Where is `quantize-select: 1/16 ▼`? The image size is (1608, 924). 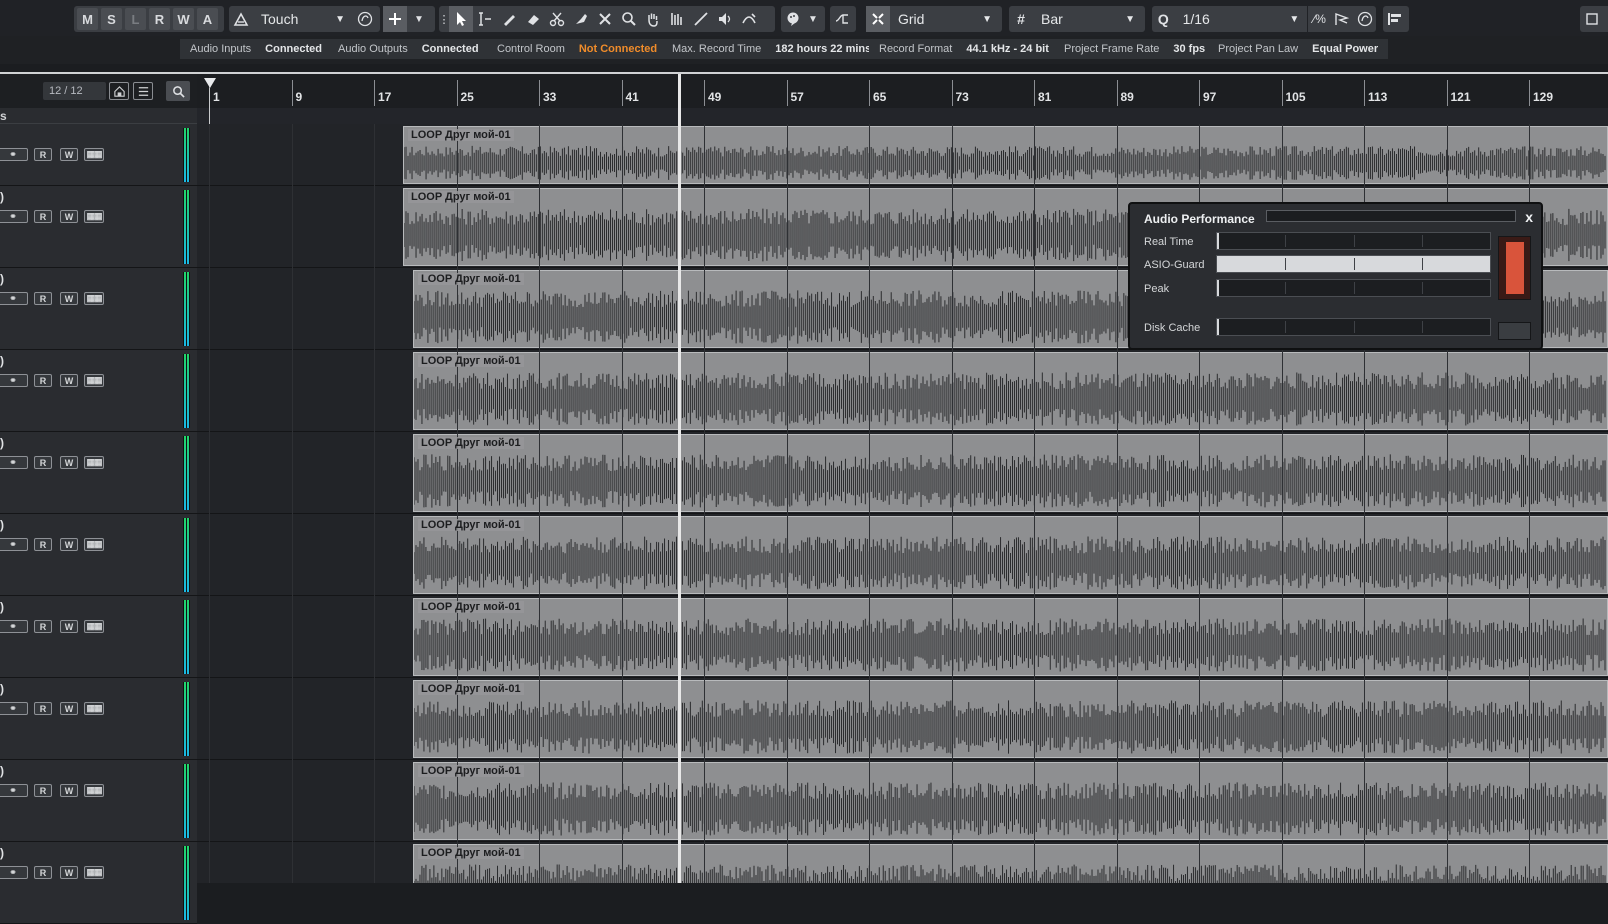 quantize-select: 1/16 ▼ is located at coordinates (1241, 19).